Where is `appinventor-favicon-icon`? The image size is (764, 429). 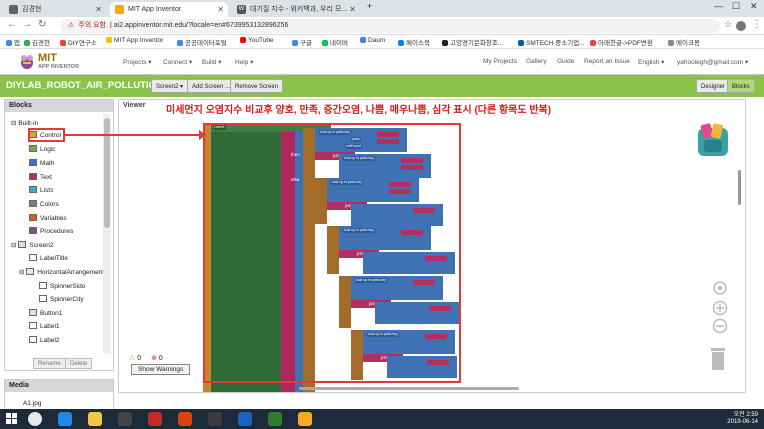
appinventor-favicon-icon is located at coordinates (119, 9).